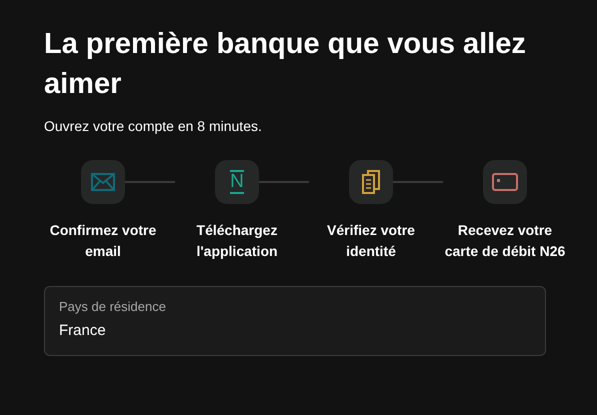  What do you see at coordinates (505, 182) in the screenshot?
I see `card-icon` at bounding box center [505, 182].